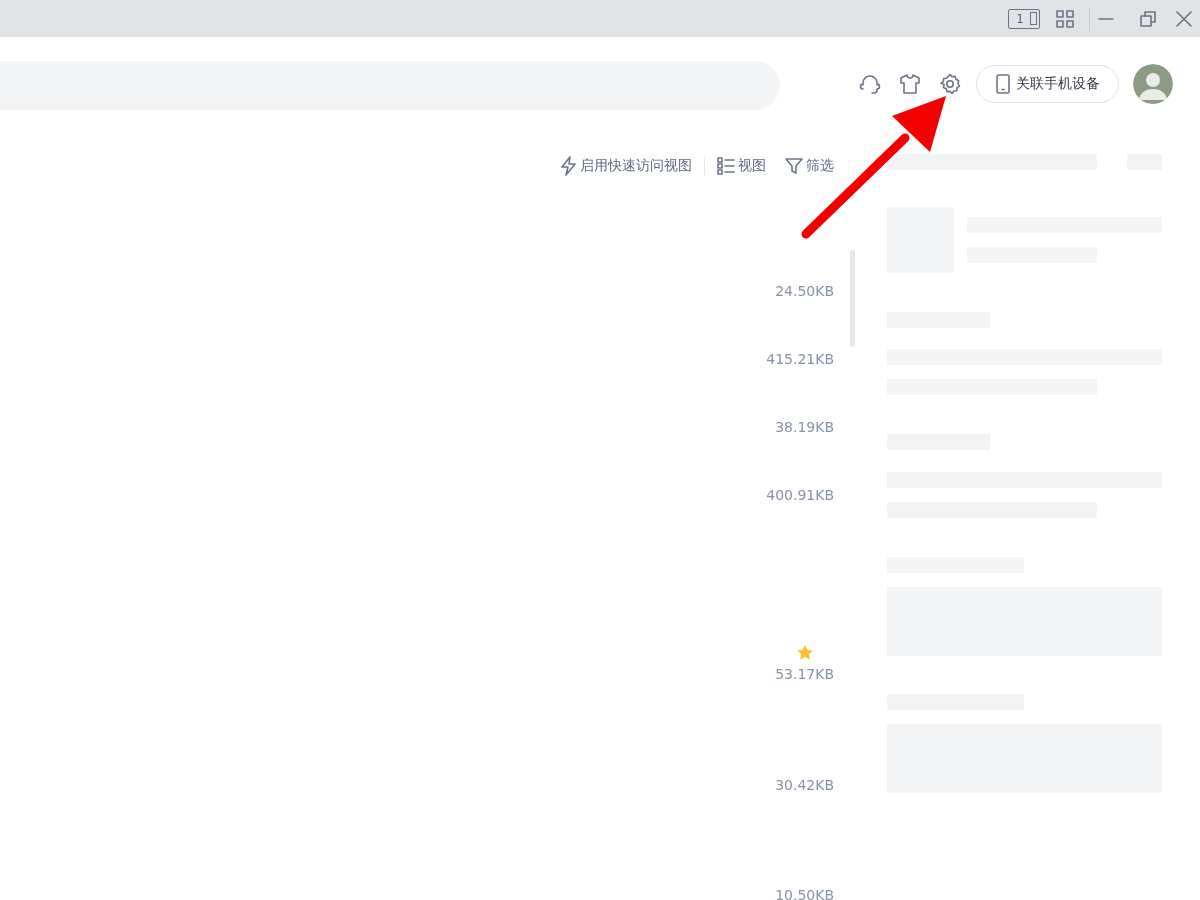 The image size is (1200, 900). Describe the element at coordinates (804, 291) in the screenshot. I see `file-size: 24.50KB` at that location.